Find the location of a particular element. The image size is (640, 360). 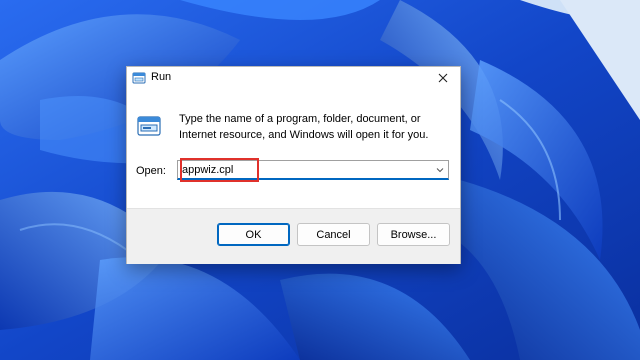

title-bar: Run is located at coordinates (293, 78).